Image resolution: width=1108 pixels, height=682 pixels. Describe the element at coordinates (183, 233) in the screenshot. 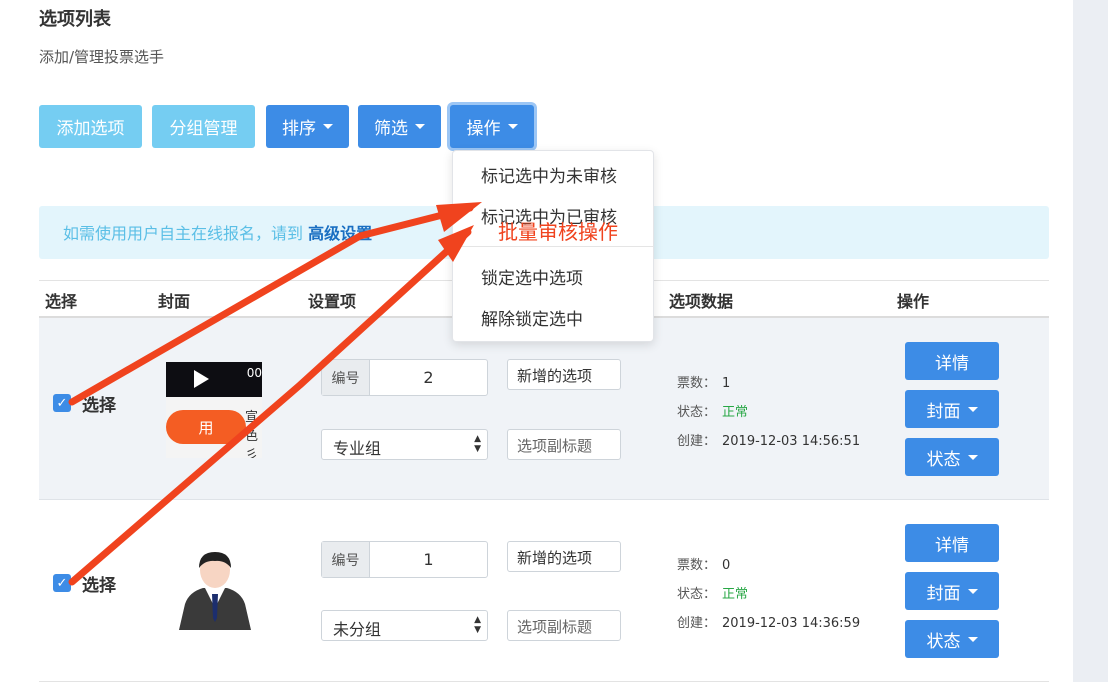

I see `alert-message: 如需使用用户自主在线报名，请到` at that location.